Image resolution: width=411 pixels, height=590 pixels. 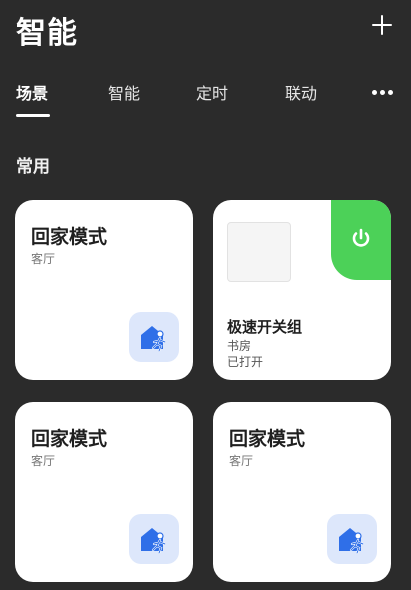 What do you see at coordinates (212, 92) in the screenshot?
I see `tab-timer: 定时` at bounding box center [212, 92].